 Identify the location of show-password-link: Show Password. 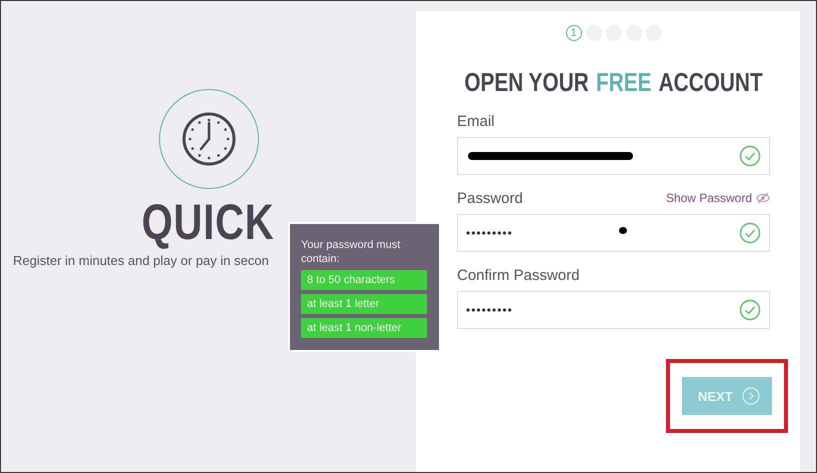
(718, 198).